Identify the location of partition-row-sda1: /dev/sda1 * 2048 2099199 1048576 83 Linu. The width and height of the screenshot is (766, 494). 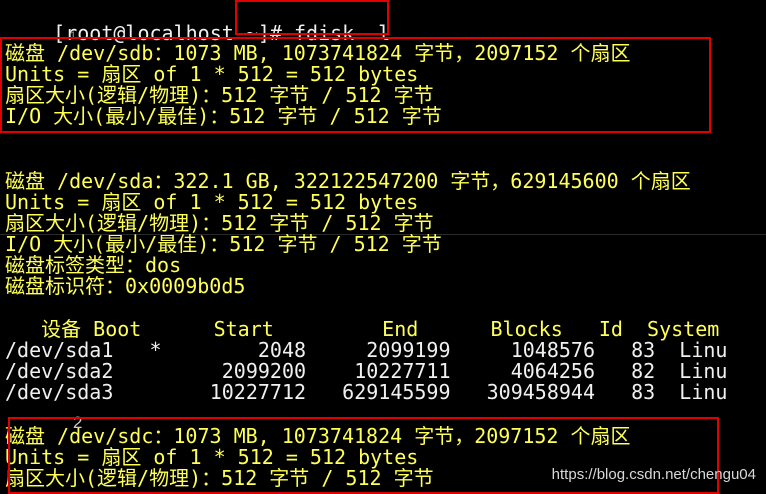
(366, 350).